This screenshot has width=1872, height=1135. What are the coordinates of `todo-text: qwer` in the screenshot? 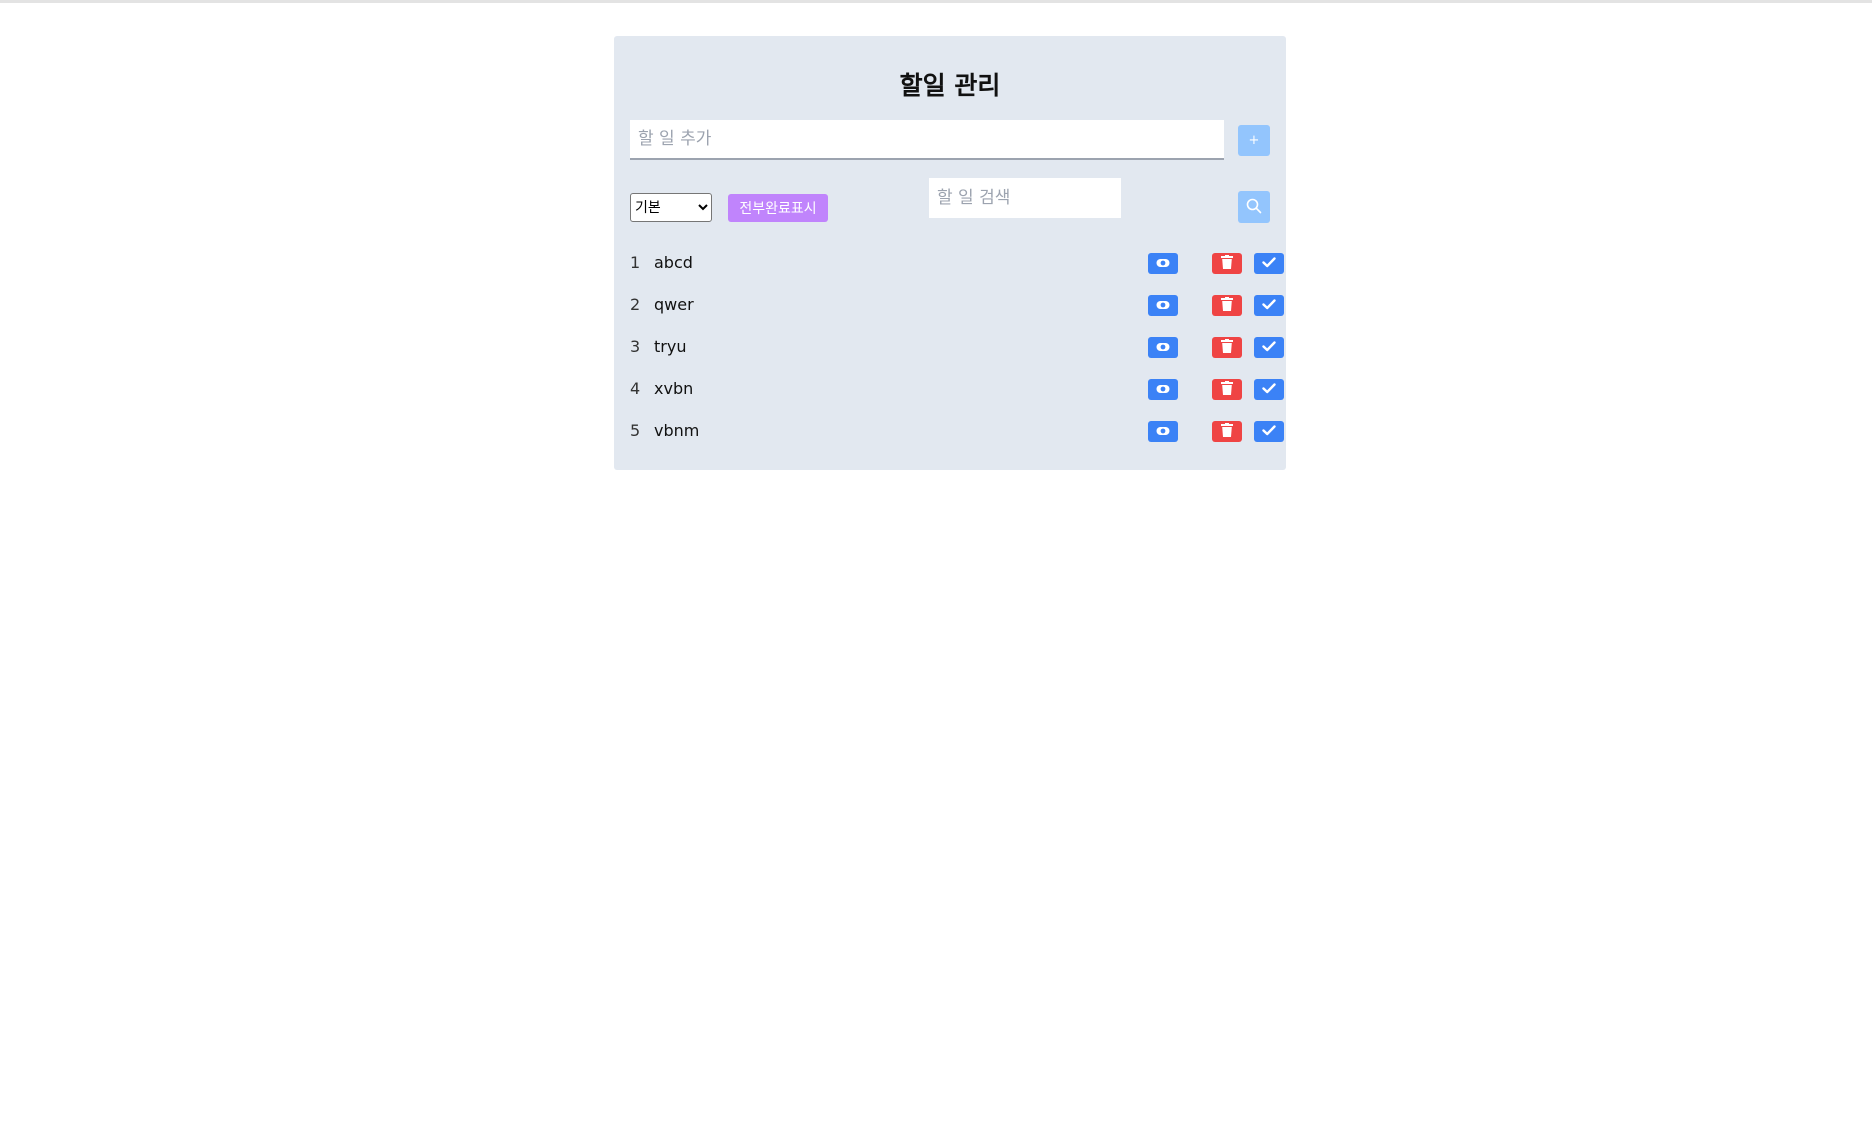 It's located at (674, 304).